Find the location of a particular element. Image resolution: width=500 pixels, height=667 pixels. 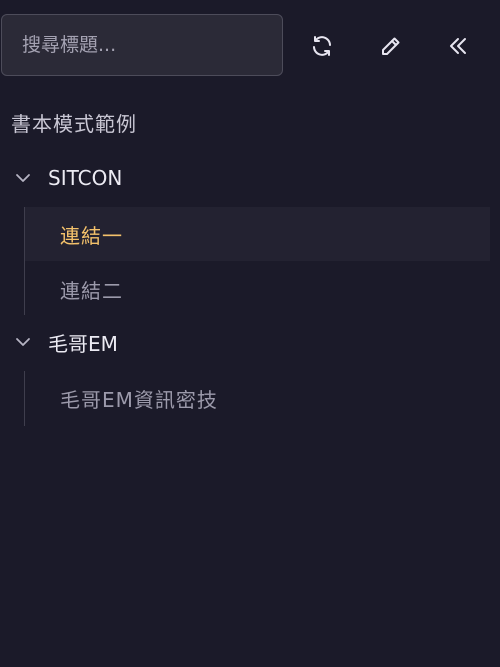

nav-item-link-1: 連結一 is located at coordinates (257, 234).